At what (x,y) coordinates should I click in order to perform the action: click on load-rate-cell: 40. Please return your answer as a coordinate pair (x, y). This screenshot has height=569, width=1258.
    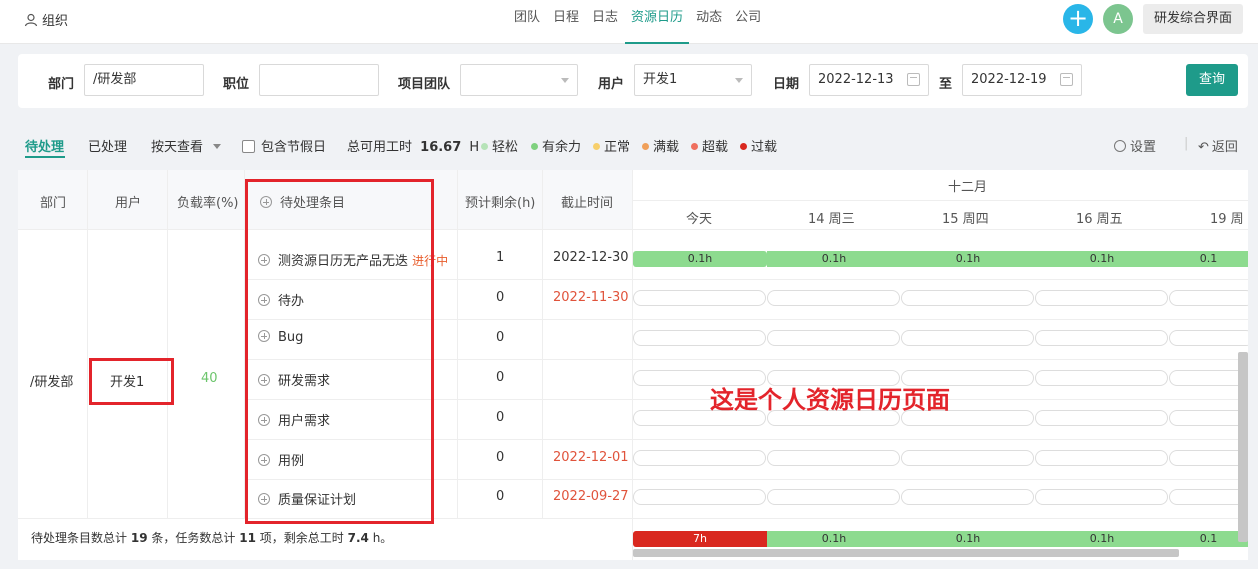
    Looking at the image, I should click on (209, 378).